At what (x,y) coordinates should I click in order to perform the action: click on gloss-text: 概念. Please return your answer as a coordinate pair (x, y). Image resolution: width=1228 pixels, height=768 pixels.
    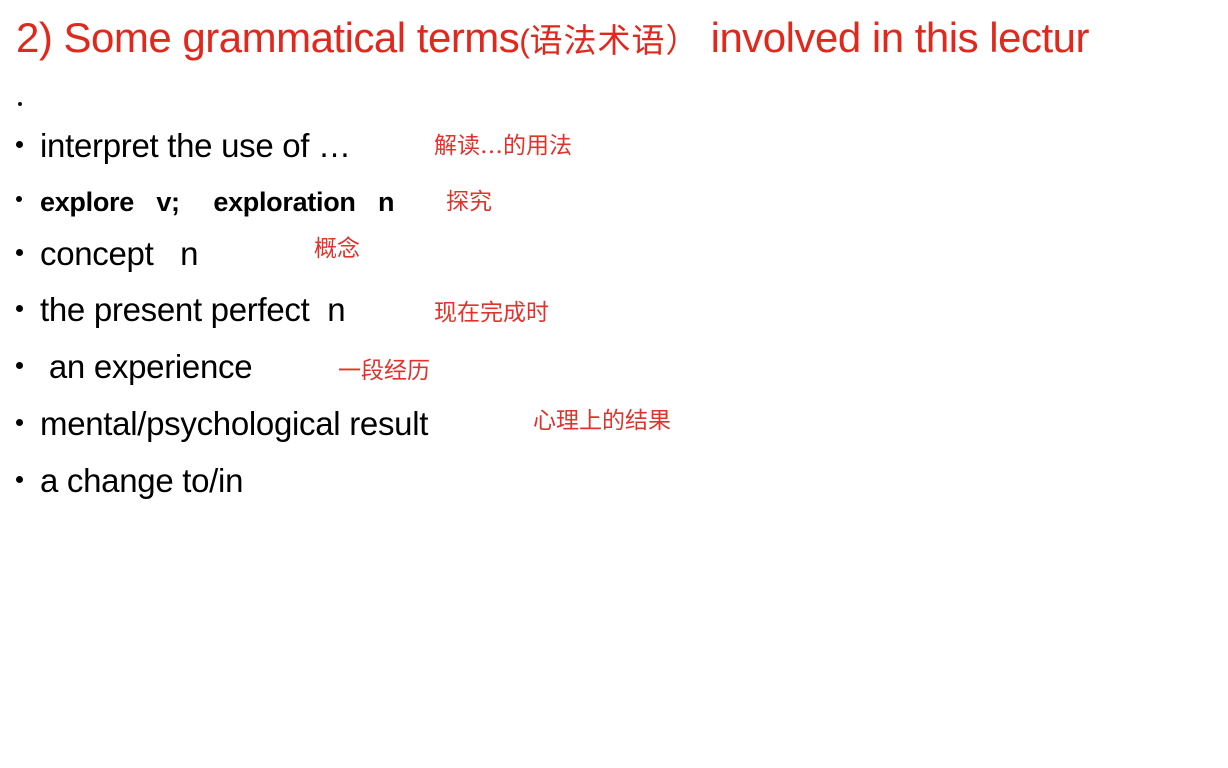
    Looking at the image, I should click on (337, 249).